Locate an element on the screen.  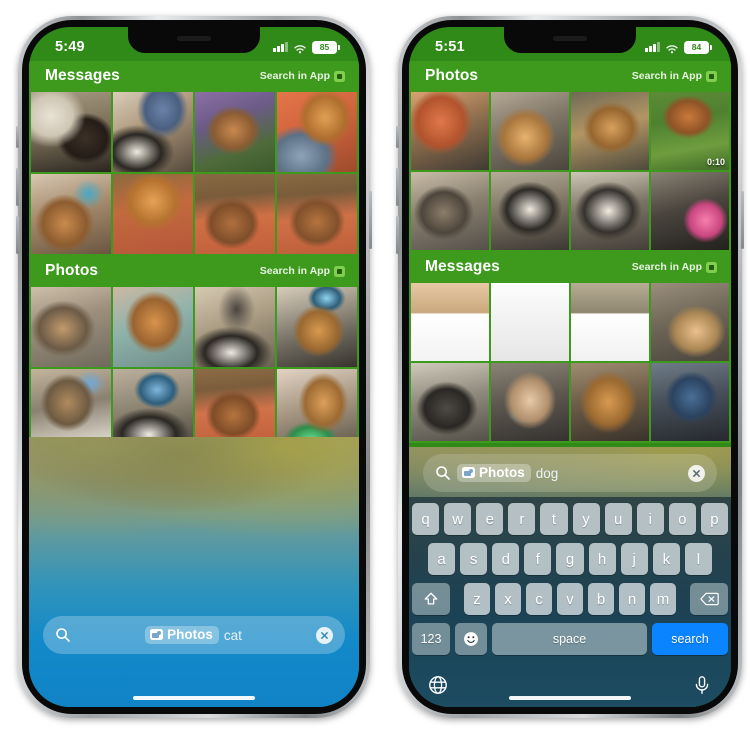
search-token-label: Photos is located at coordinates (502, 472).